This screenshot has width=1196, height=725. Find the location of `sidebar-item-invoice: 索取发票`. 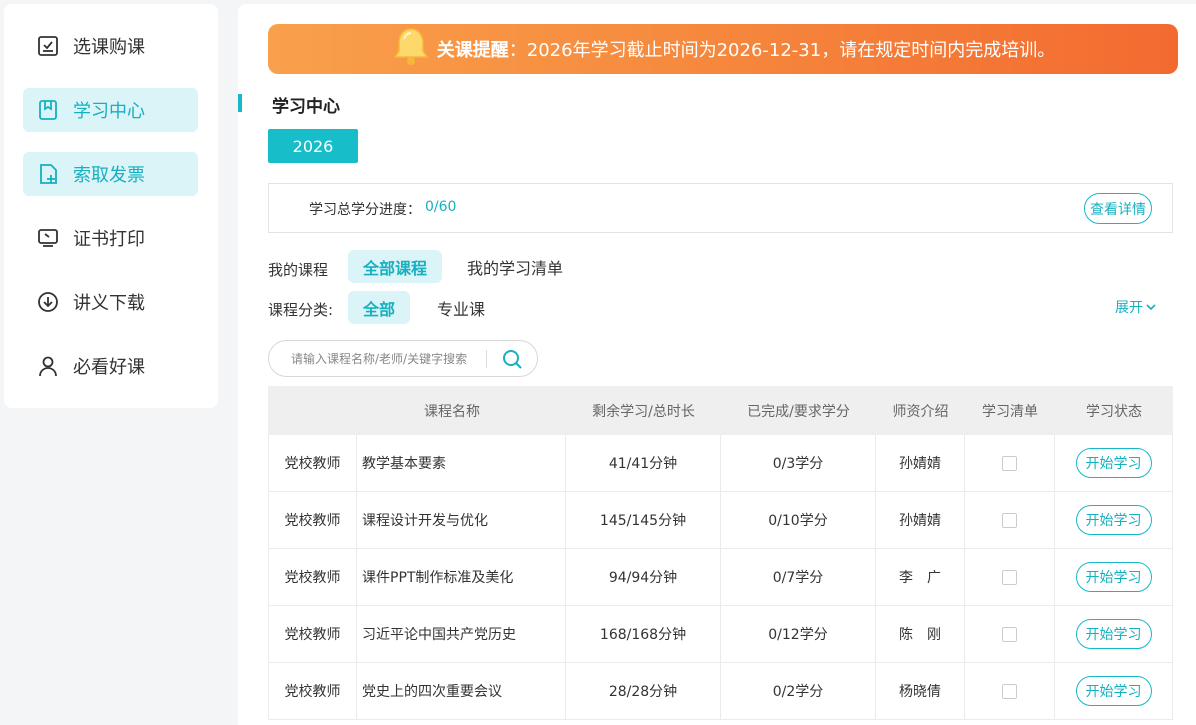

sidebar-item-invoice: 索取发票 is located at coordinates (110, 174).